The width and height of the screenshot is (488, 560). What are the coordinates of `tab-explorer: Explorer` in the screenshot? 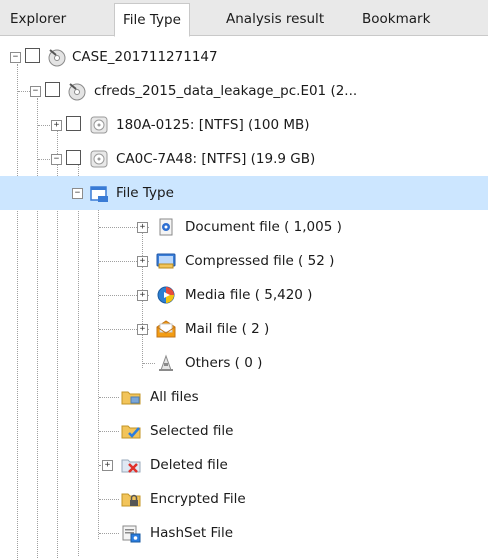 It's located at (38, 20).